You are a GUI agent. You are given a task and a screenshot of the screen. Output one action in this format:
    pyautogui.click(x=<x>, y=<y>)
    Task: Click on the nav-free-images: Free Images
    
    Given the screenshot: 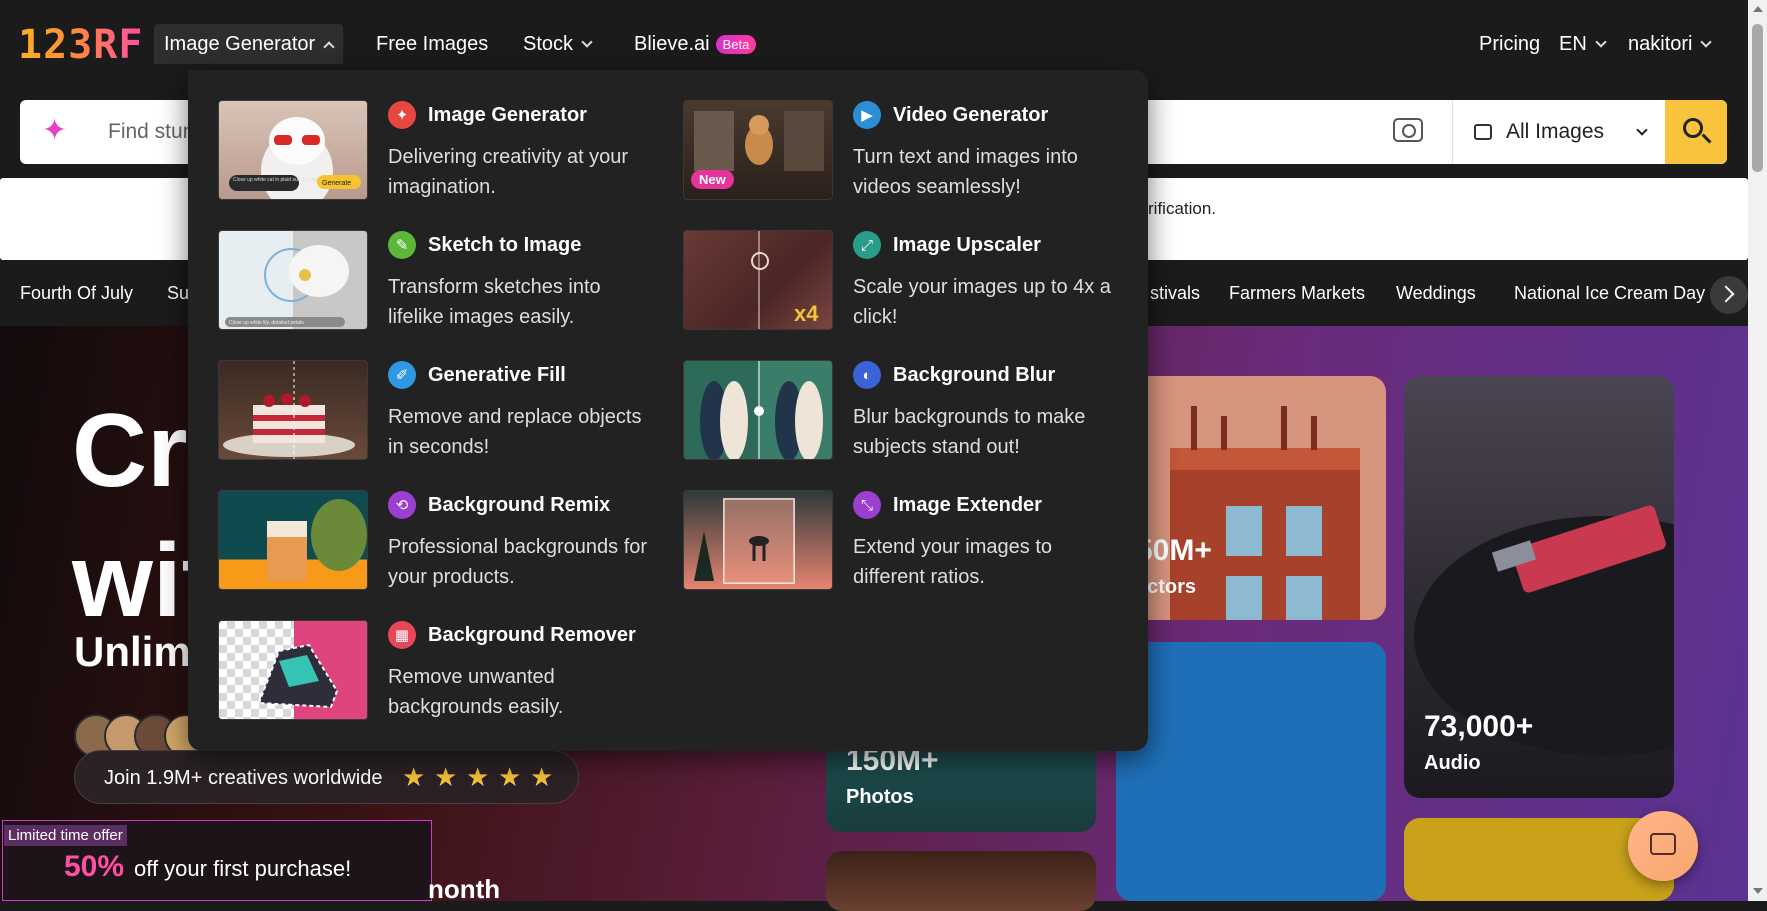 What is the action you would take?
    pyautogui.click(x=432, y=44)
    